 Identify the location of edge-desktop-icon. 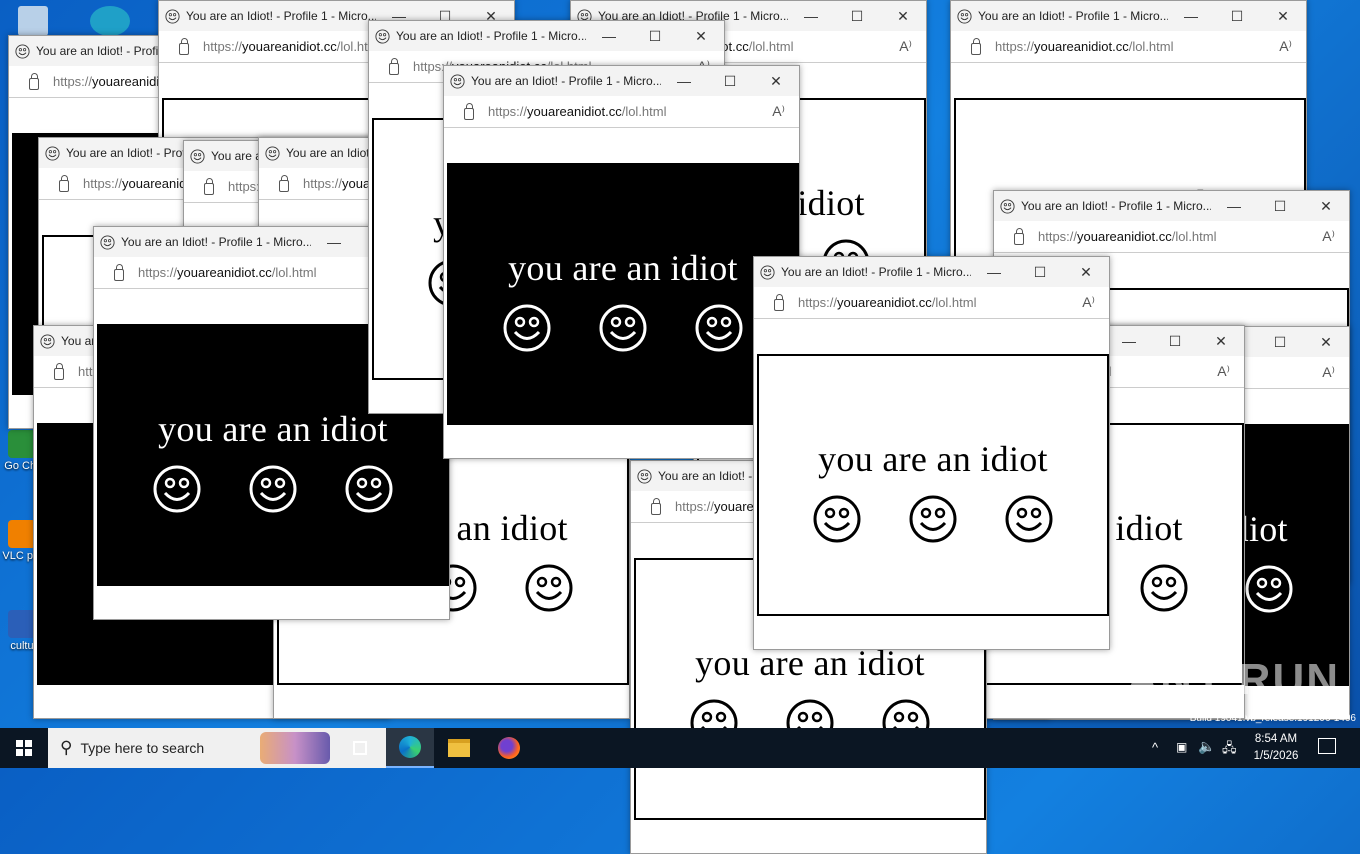
(110, 21).